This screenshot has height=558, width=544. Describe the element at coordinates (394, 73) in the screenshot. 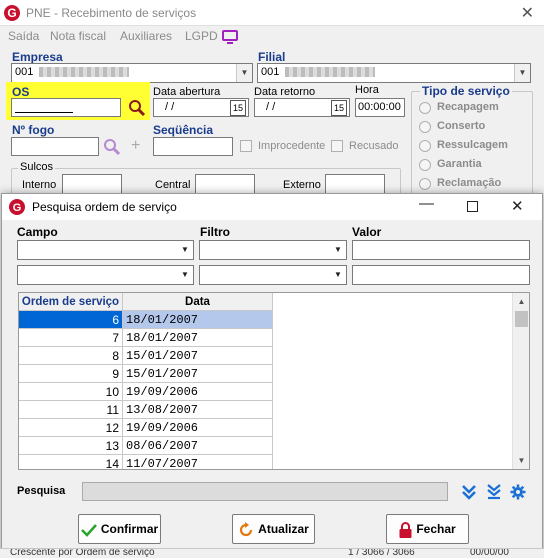

I see `filial-select: 001` at that location.